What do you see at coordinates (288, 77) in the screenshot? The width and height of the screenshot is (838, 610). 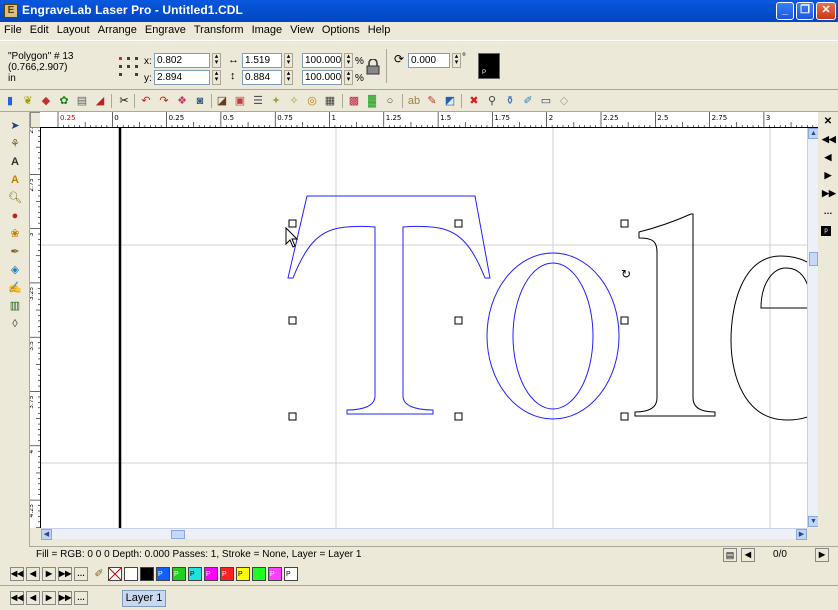 I see `height-spinner: ▴ ▾` at bounding box center [288, 77].